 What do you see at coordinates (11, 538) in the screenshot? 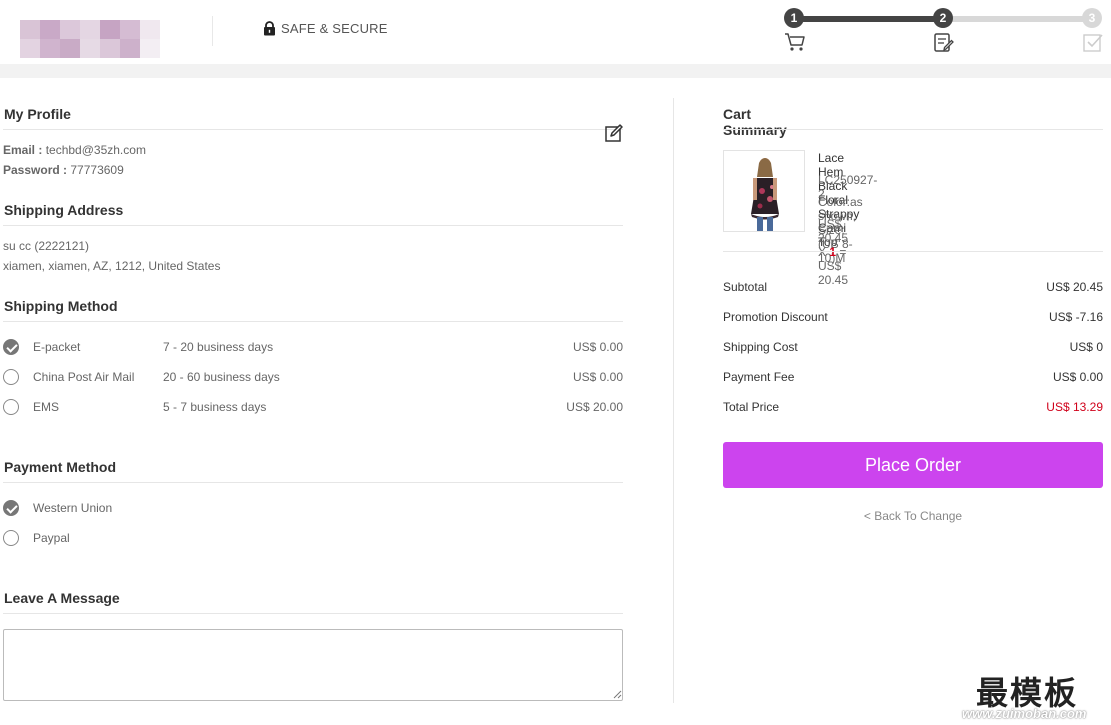
I see `payment-radio-paypal` at bounding box center [11, 538].